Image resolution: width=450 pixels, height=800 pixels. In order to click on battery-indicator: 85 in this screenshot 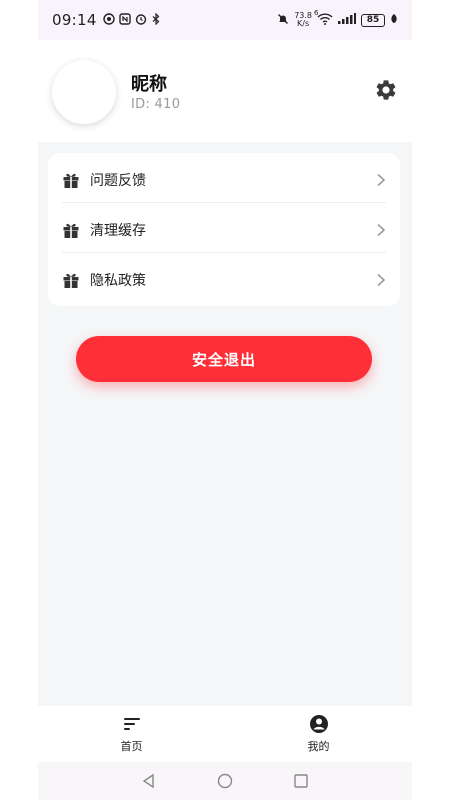, I will do `click(373, 20)`.